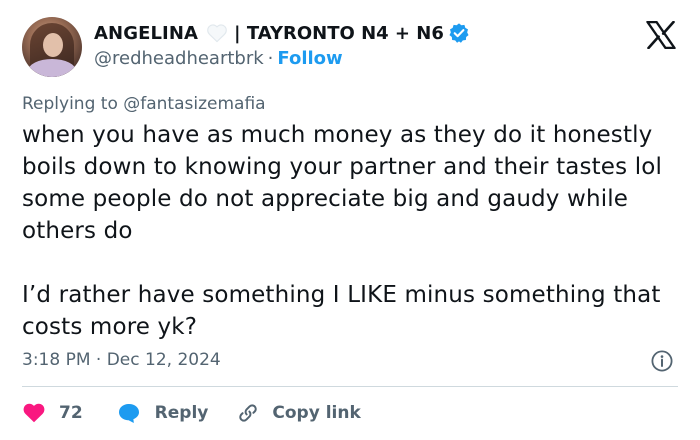  I want to click on avatar, so click(52, 47).